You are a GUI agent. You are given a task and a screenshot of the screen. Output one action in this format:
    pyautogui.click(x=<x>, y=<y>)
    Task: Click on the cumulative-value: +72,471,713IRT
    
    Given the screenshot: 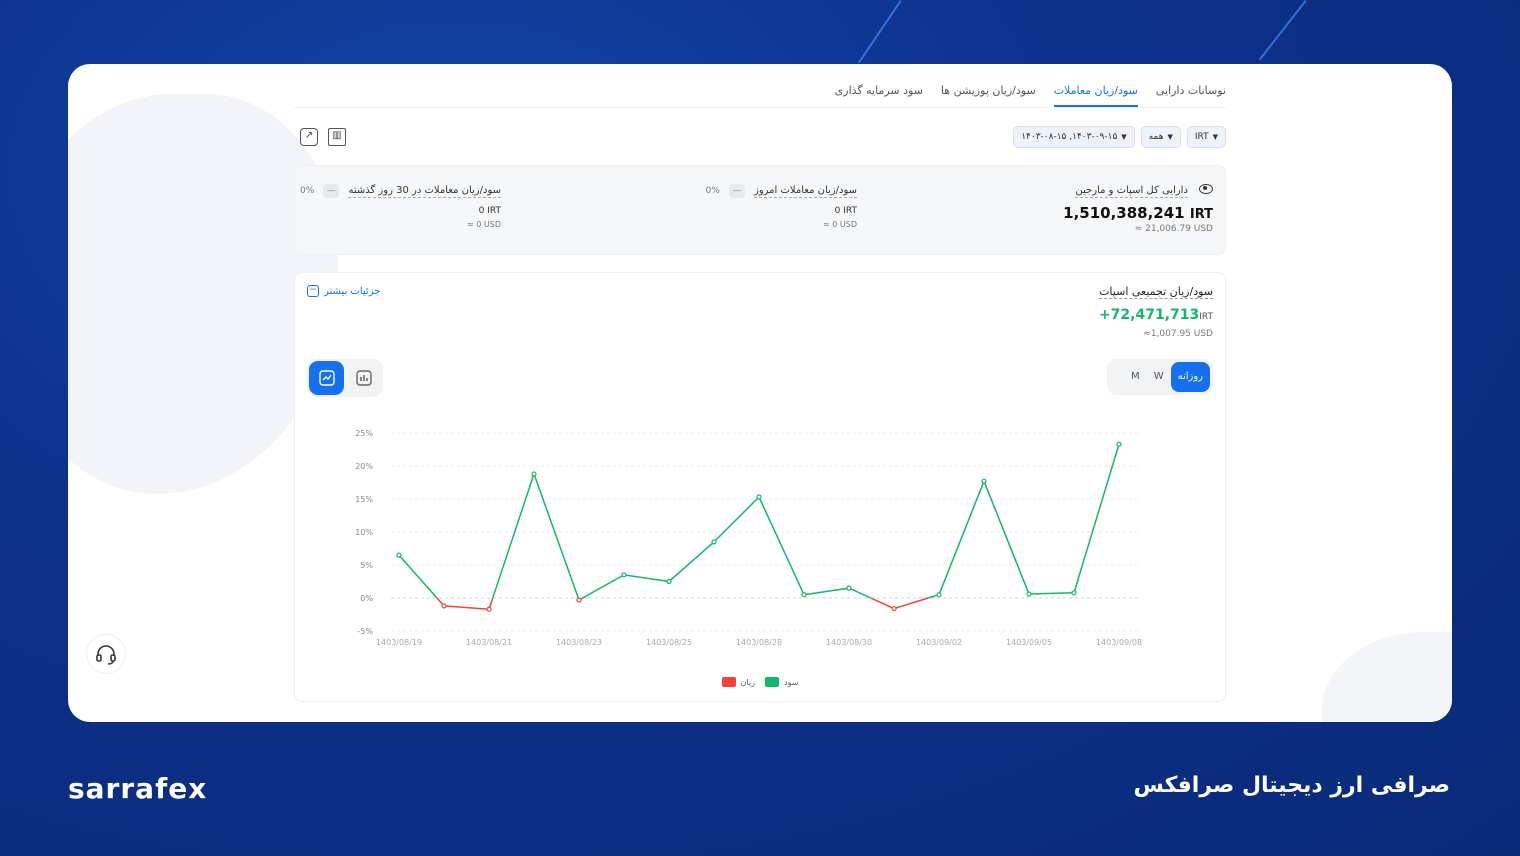 What is the action you would take?
    pyautogui.click(x=1156, y=315)
    